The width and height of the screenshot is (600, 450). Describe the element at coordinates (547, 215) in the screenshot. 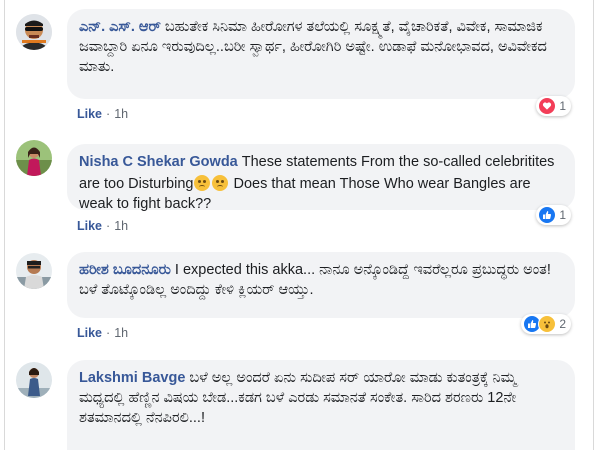

I see `thumbs-up-icon` at that location.